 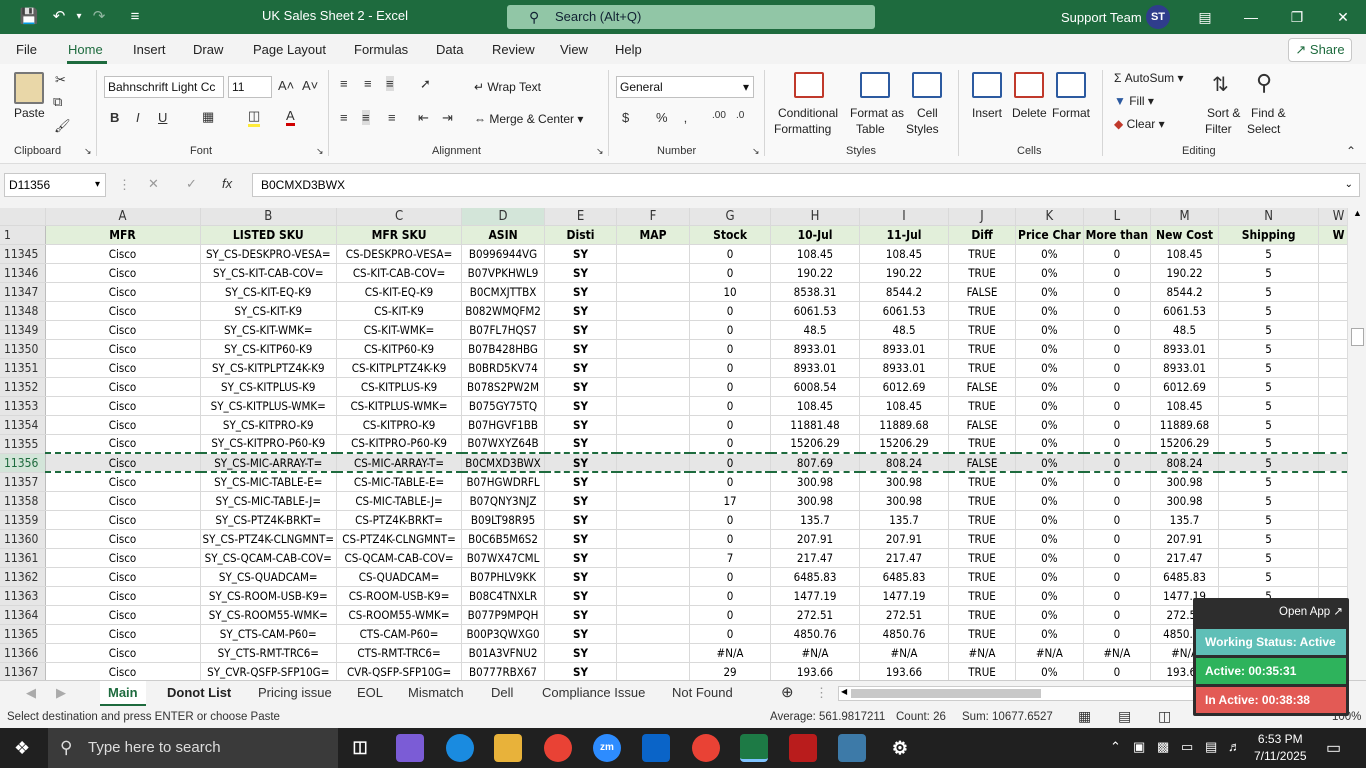 What do you see at coordinates (503, 311) in the screenshot?
I see `cell-d: B082WMQFM2` at bounding box center [503, 311].